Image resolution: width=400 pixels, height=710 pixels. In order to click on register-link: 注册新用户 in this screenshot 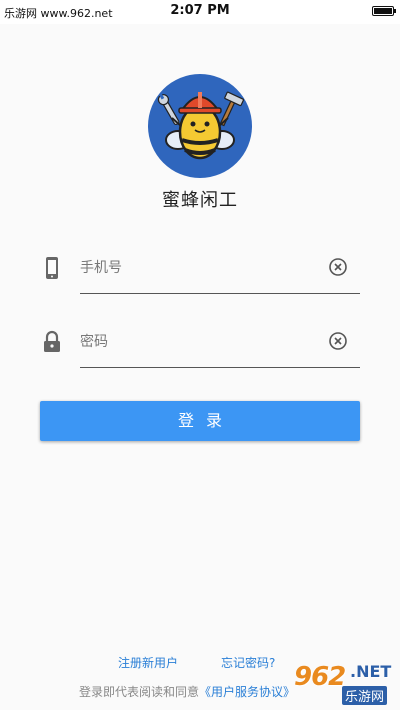, I will do `click(148, 662)`.